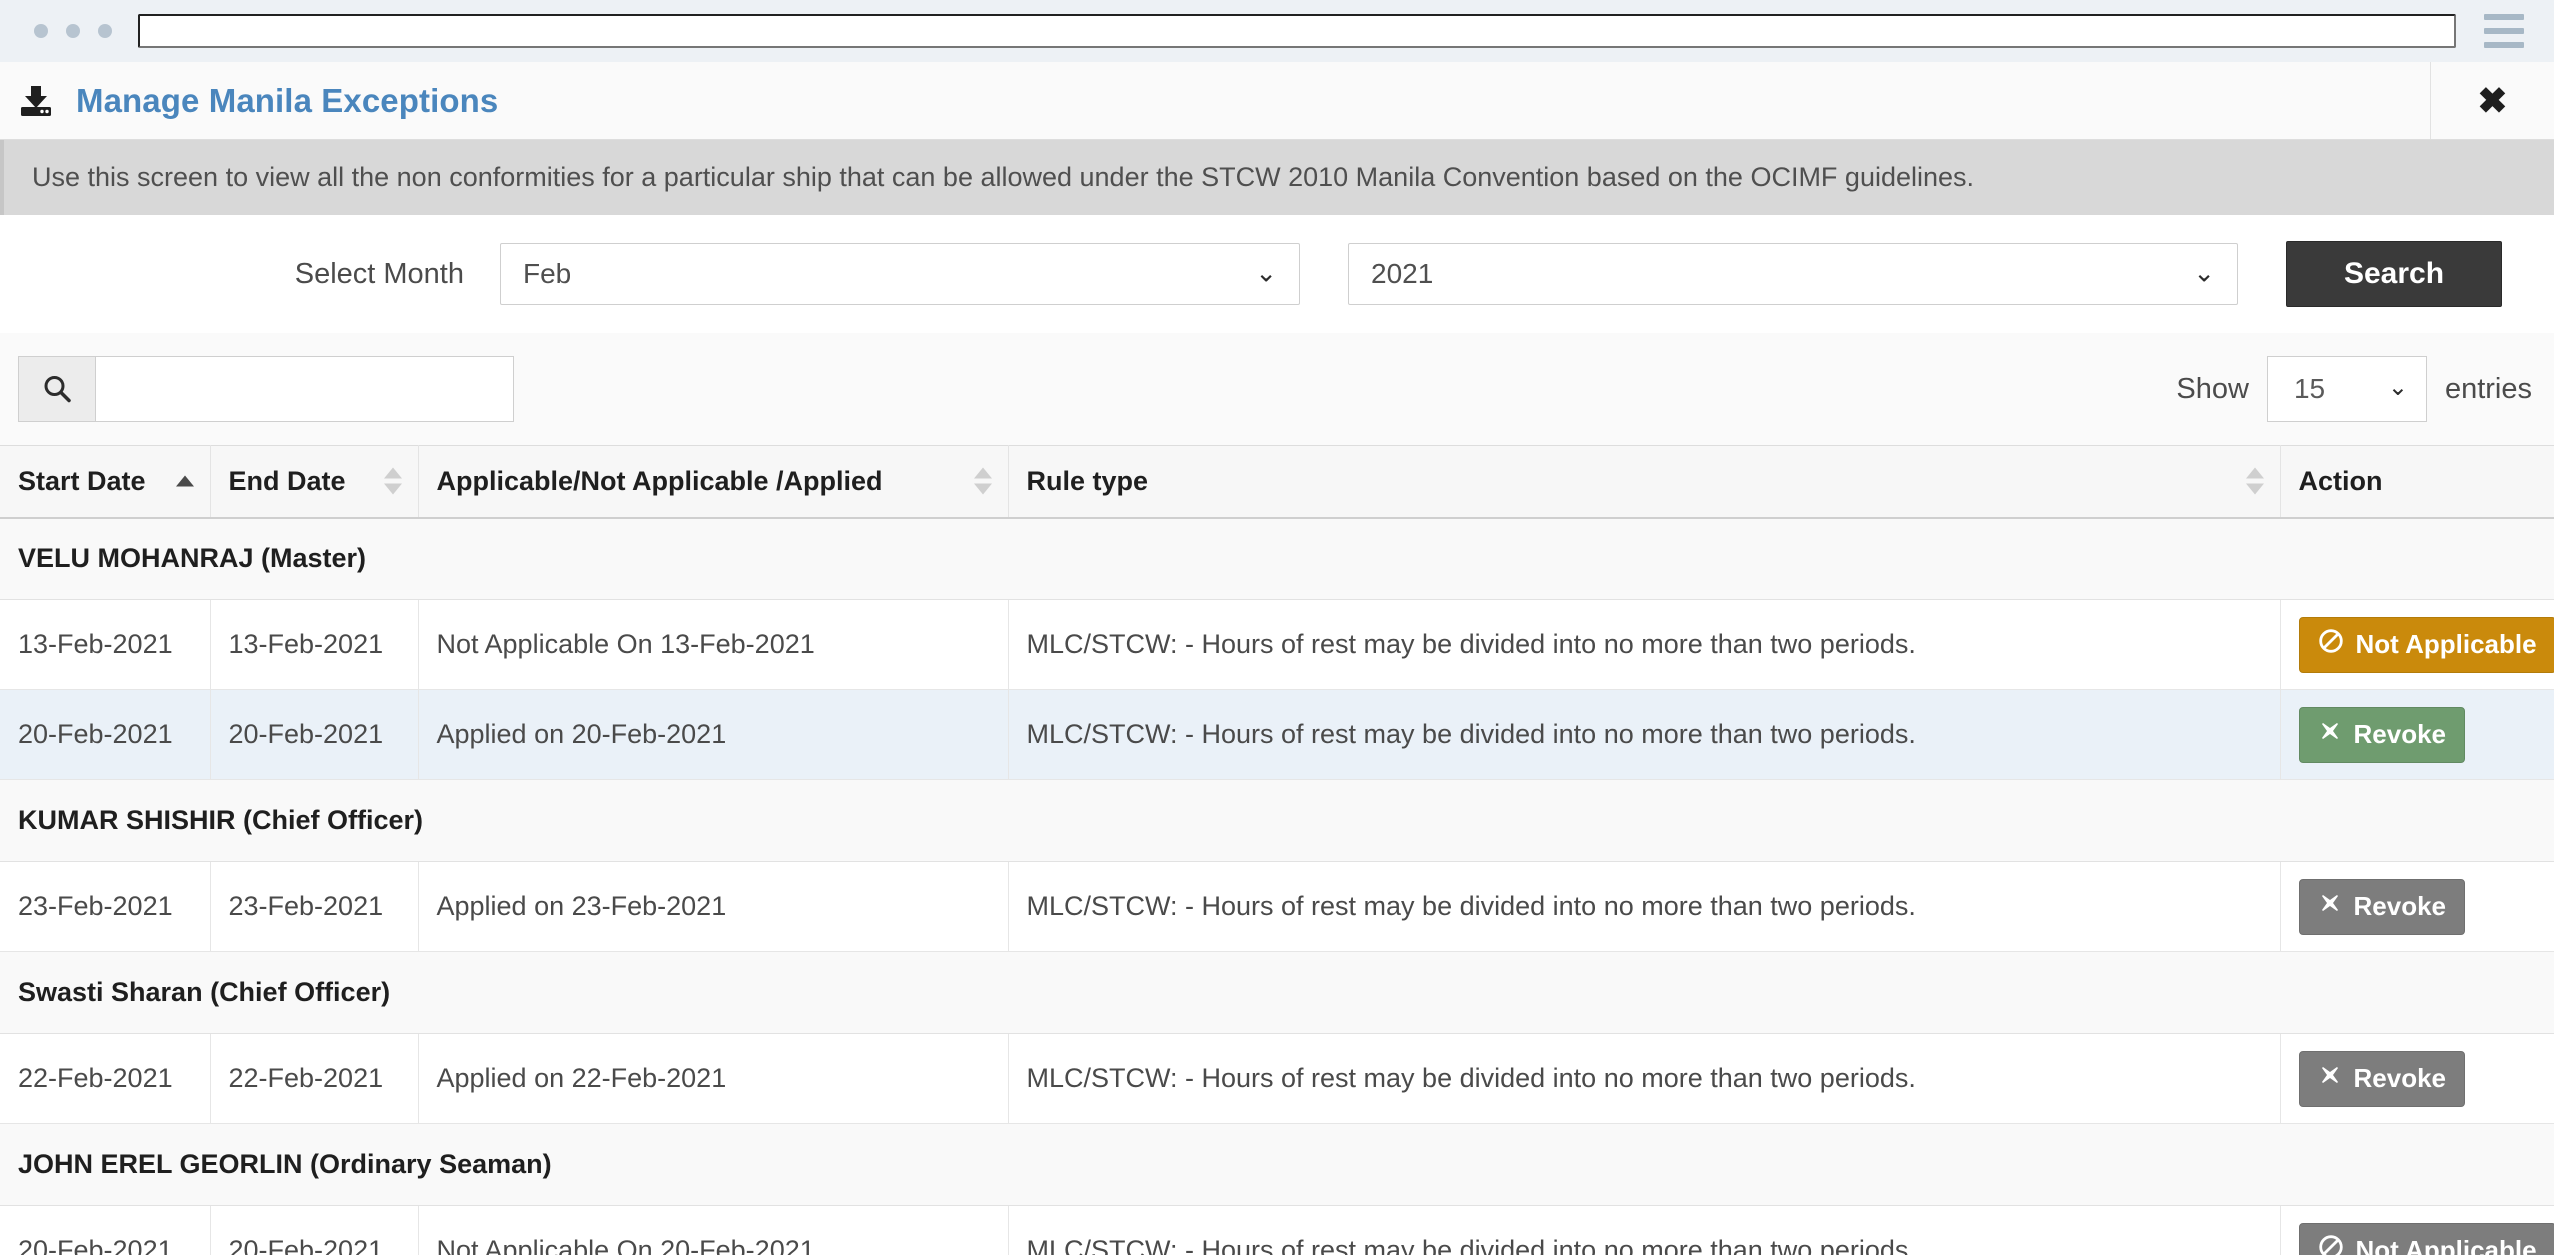 This screenshot has height=1255, width=2554. I want to click on column-header-action: Action, so click(2417, 482).